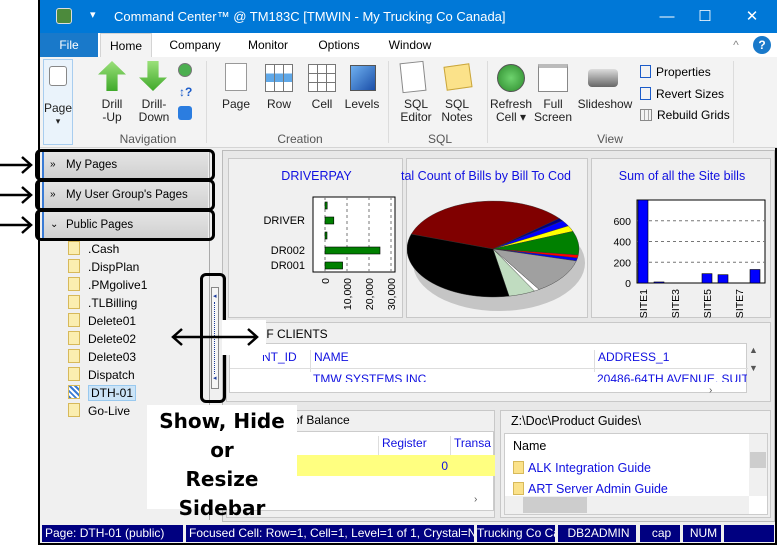 The width and height of the screenshot is (779, 545). I want to click on create-row-button: Row, so click(279, 104).